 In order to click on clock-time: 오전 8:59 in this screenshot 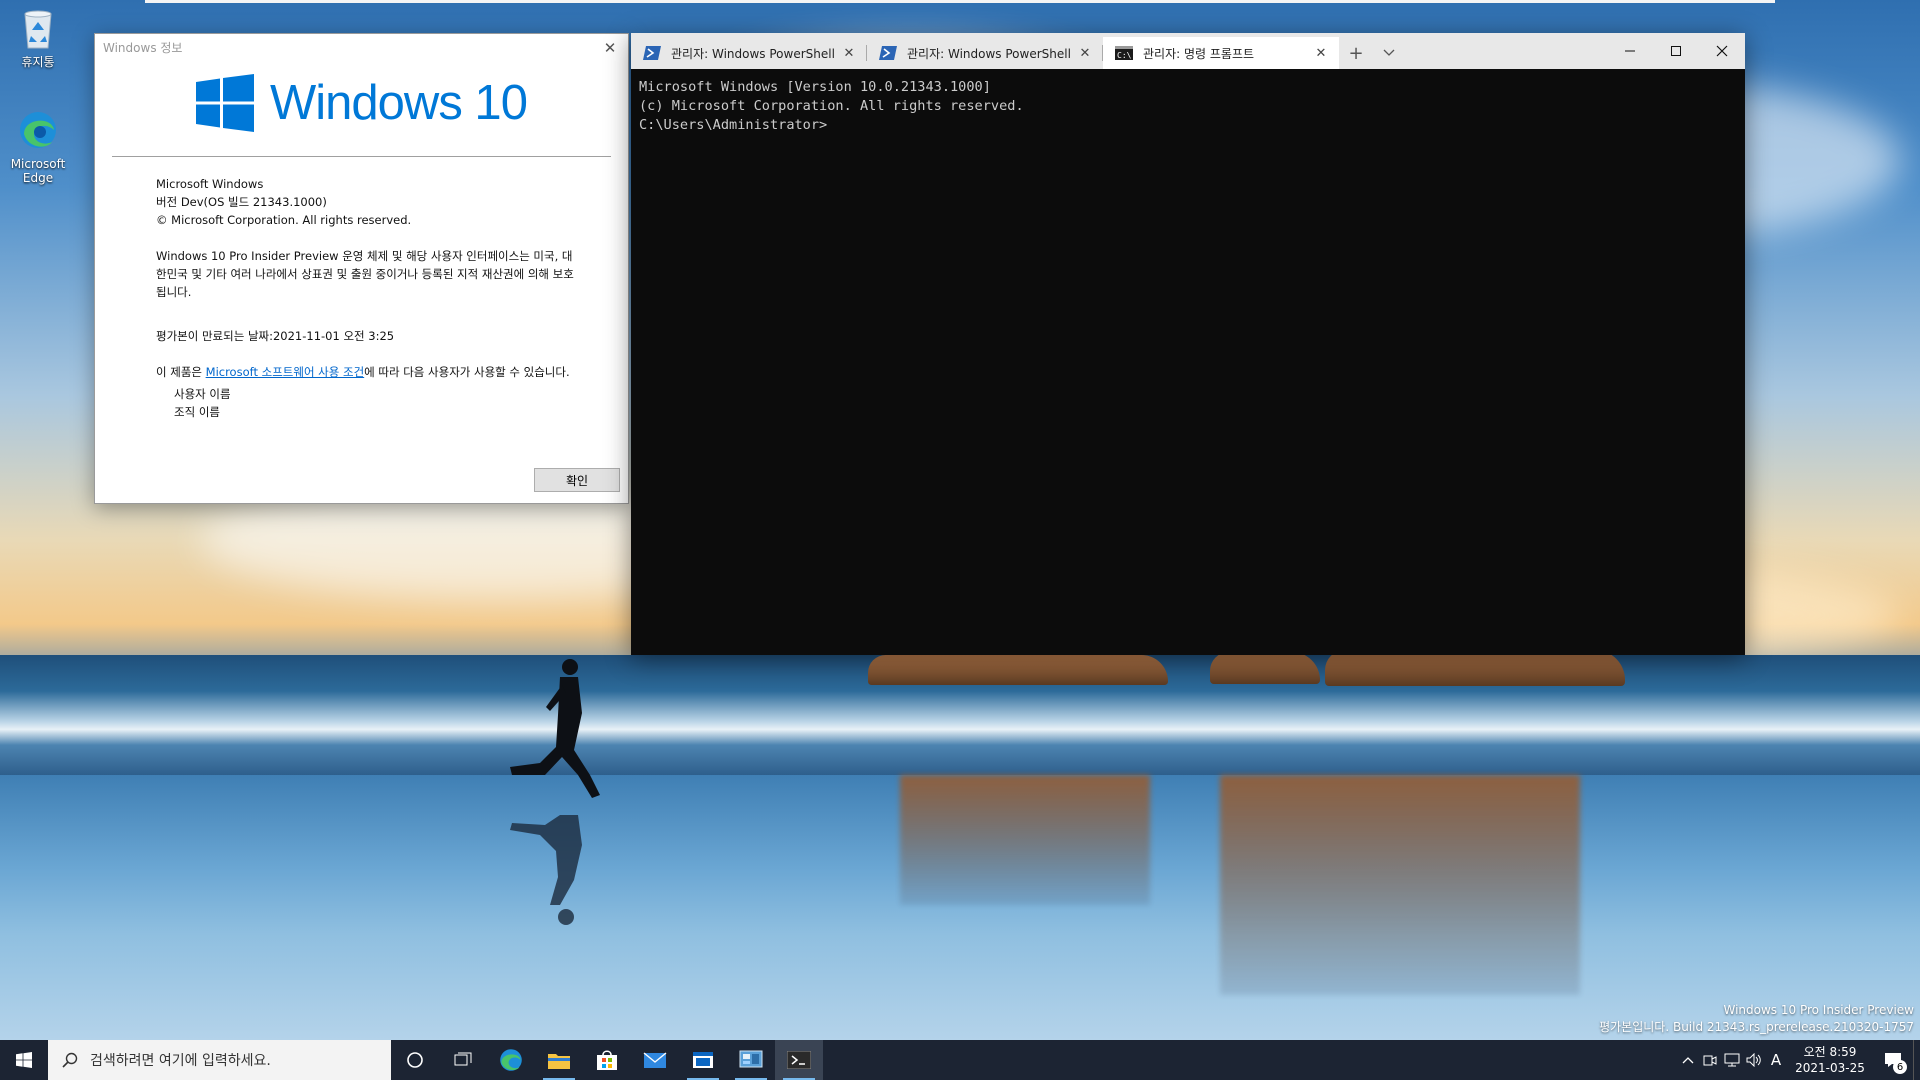, I will do `click(1830, 1052)`.